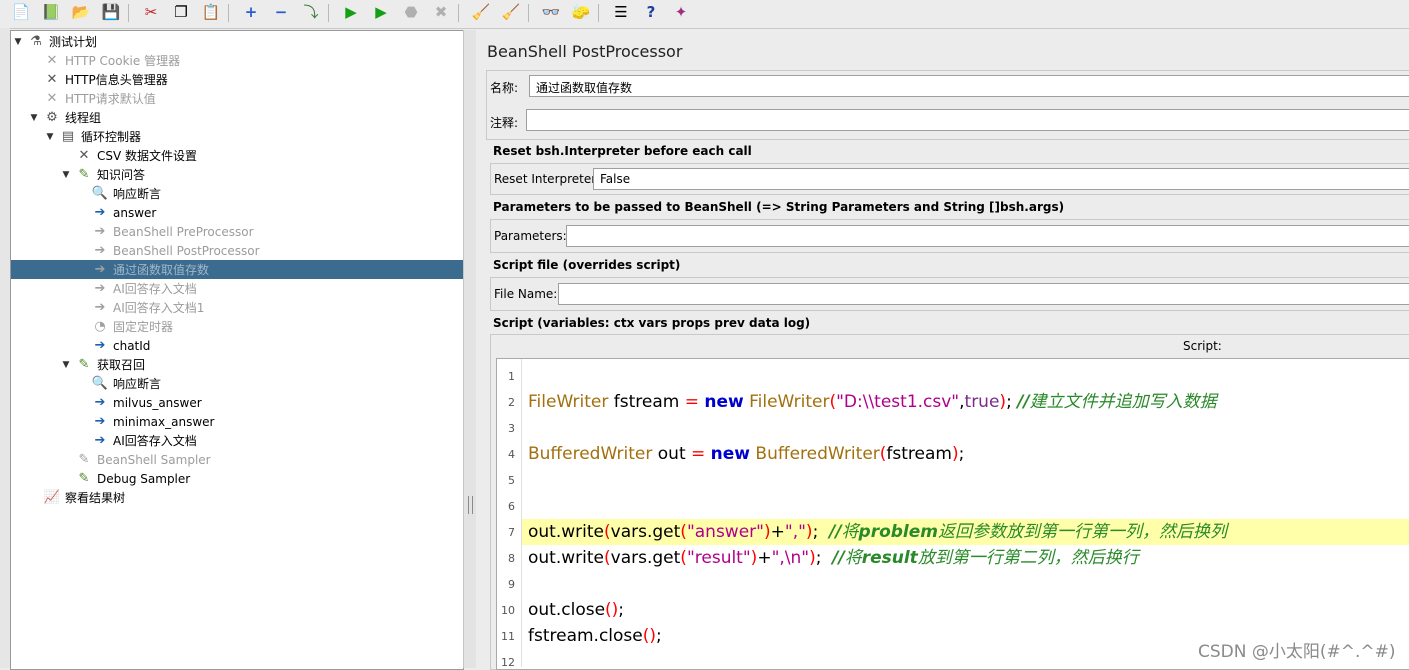  What do you see at coordinates (133, 478) in the screenshot?
I see `tree-node: ✎ Debug Sampler` at bounding box center [133, 478].